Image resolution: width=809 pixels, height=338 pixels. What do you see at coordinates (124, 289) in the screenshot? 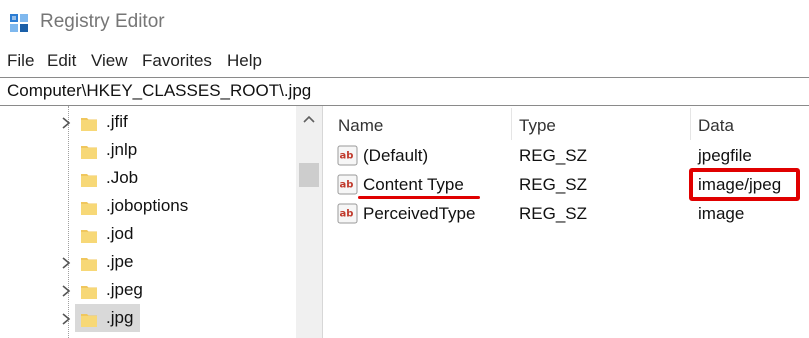
I see `tree-item-label: .jpeg` at bounding box center [124, 289].